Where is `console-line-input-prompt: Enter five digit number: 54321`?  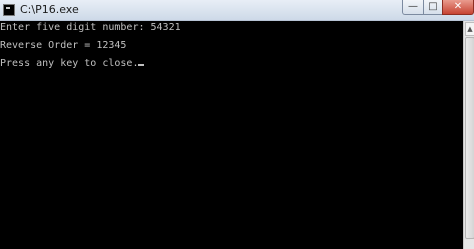 console-line-input-prompt: Enter five digit number: 54321 is located at coordinates (90, 27).